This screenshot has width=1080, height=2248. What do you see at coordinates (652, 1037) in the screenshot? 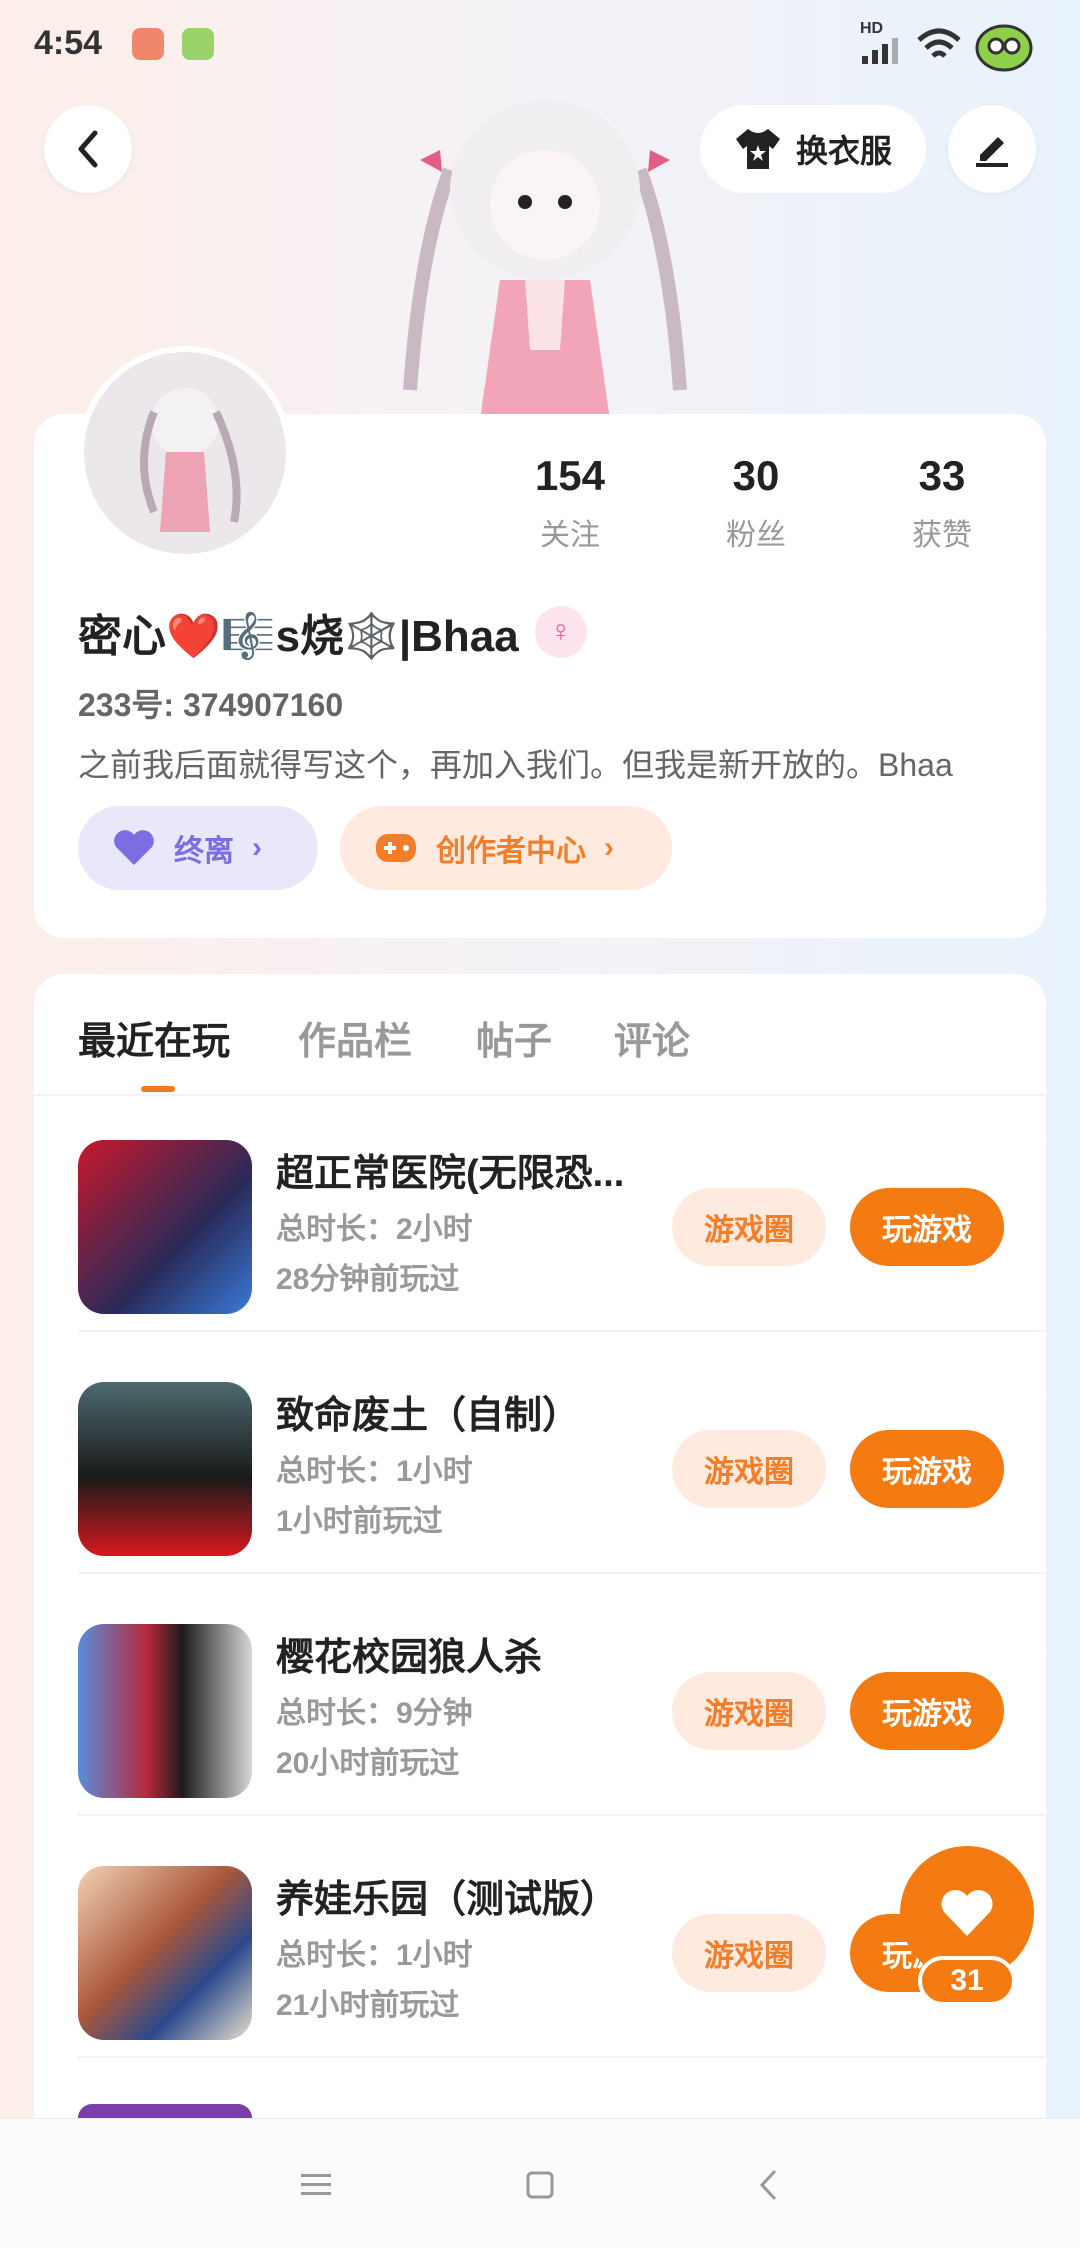
I see `tab-comments: 评论` at bounding box center [652, 1037].